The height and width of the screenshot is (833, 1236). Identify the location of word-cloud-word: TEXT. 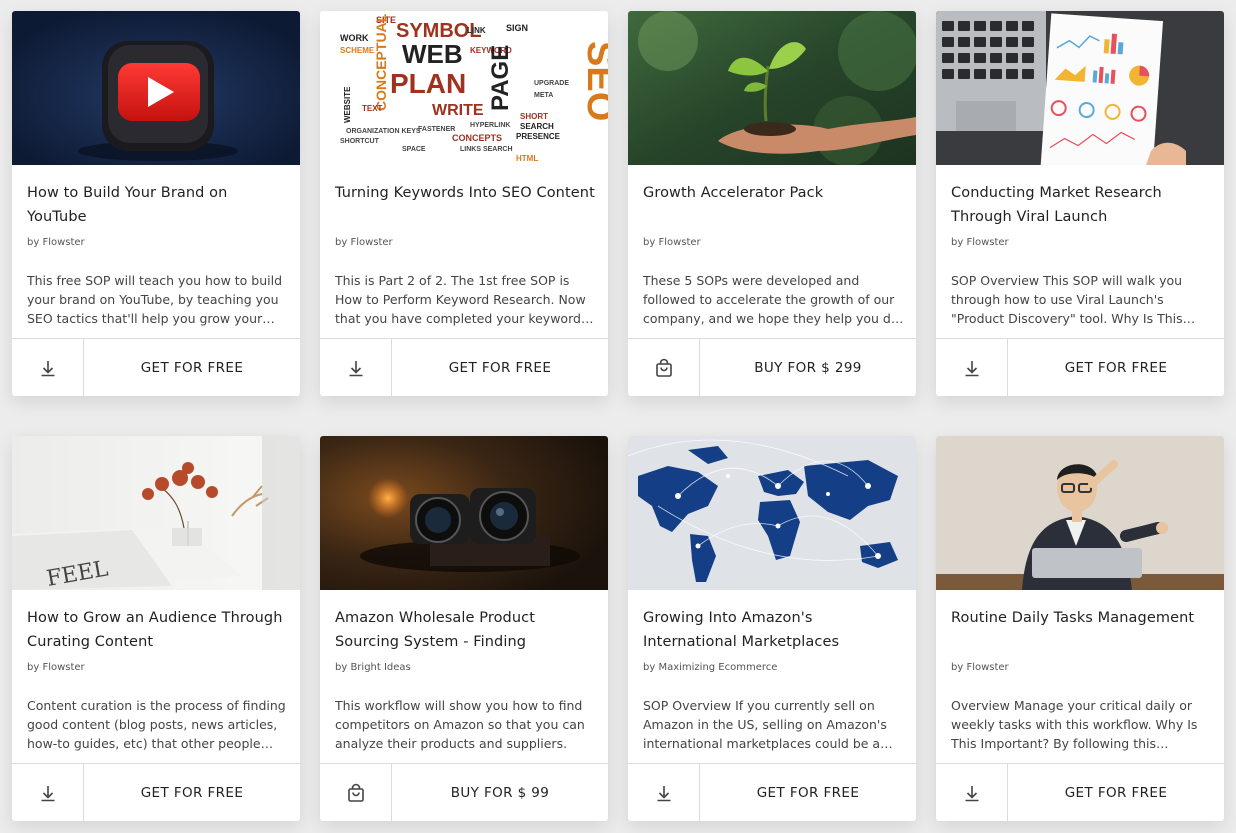
(372, 108).